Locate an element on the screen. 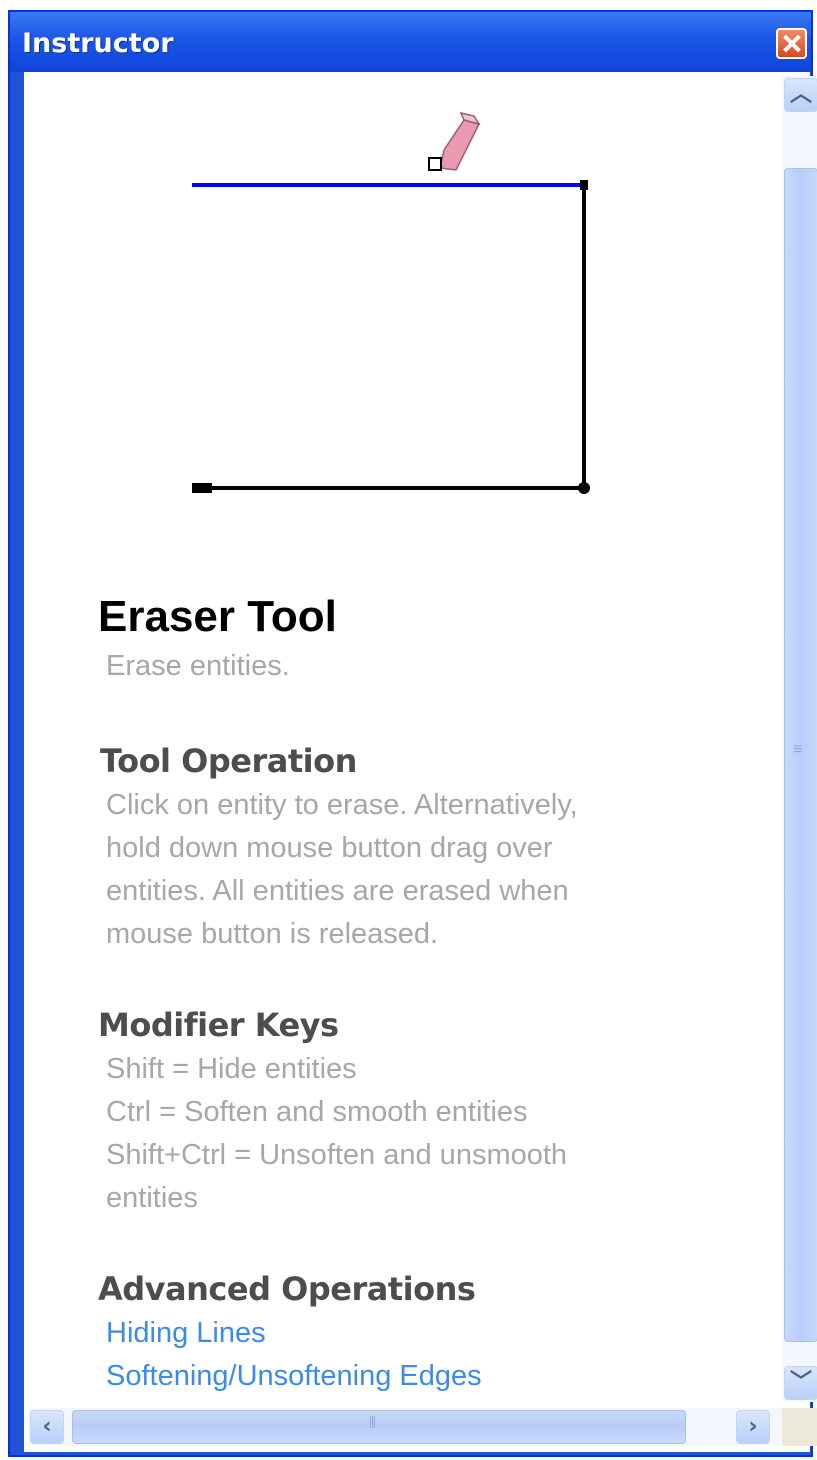 This screenshot has height=1460, width=817. eraser-icon is located at coordinates (454, 141).